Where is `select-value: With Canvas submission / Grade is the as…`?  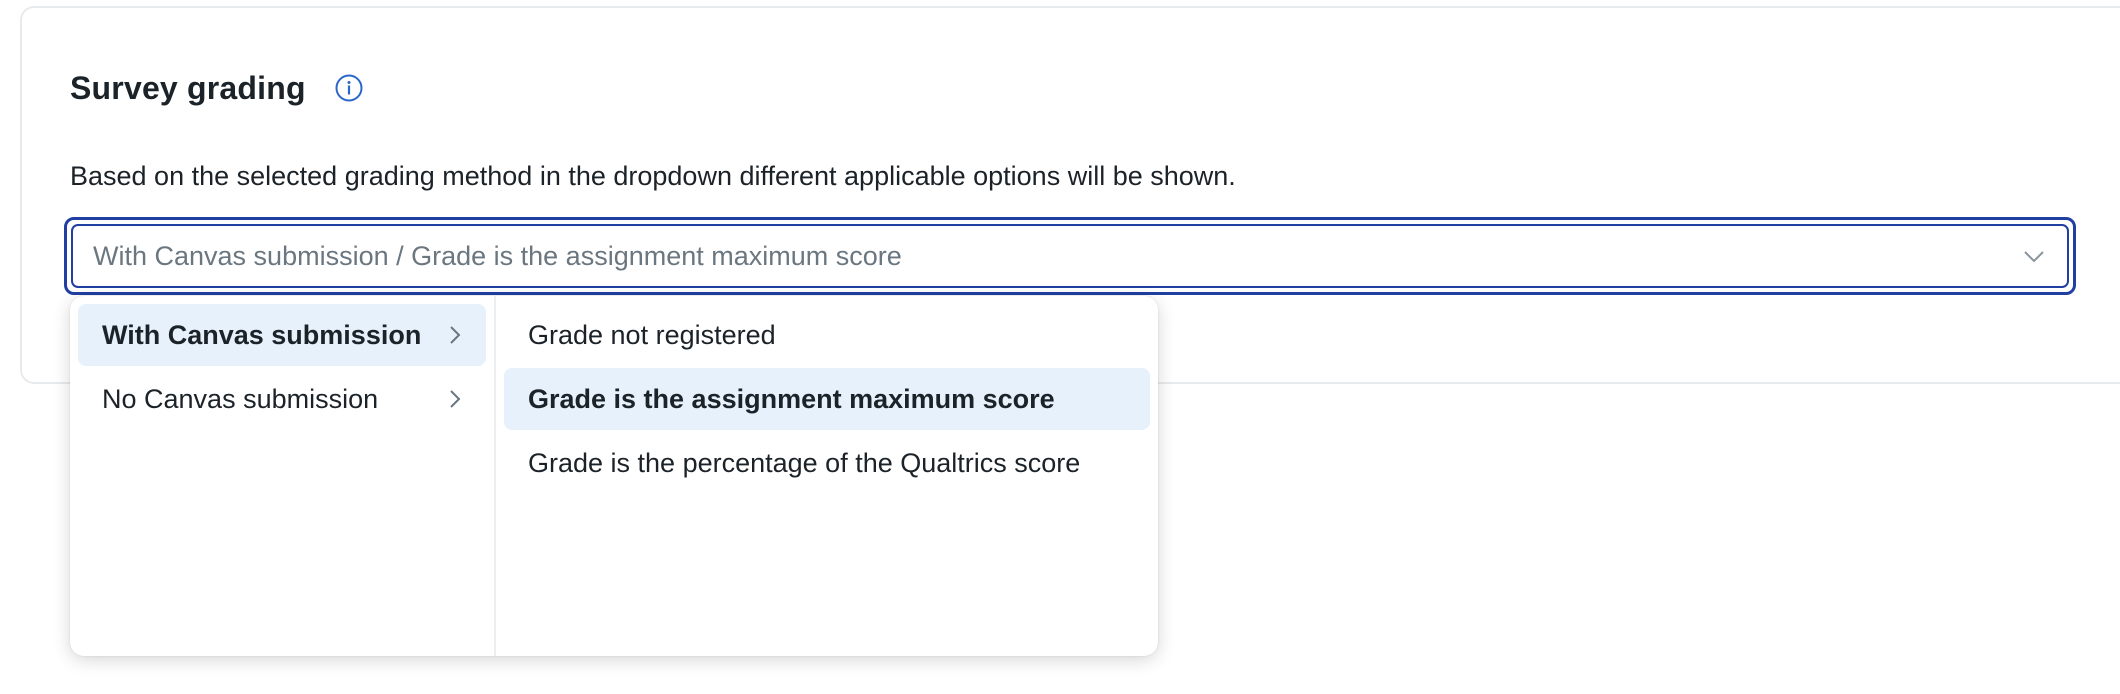 select-value: With Canvas submission / Grade is the as… is located at coordinates (497, 255).